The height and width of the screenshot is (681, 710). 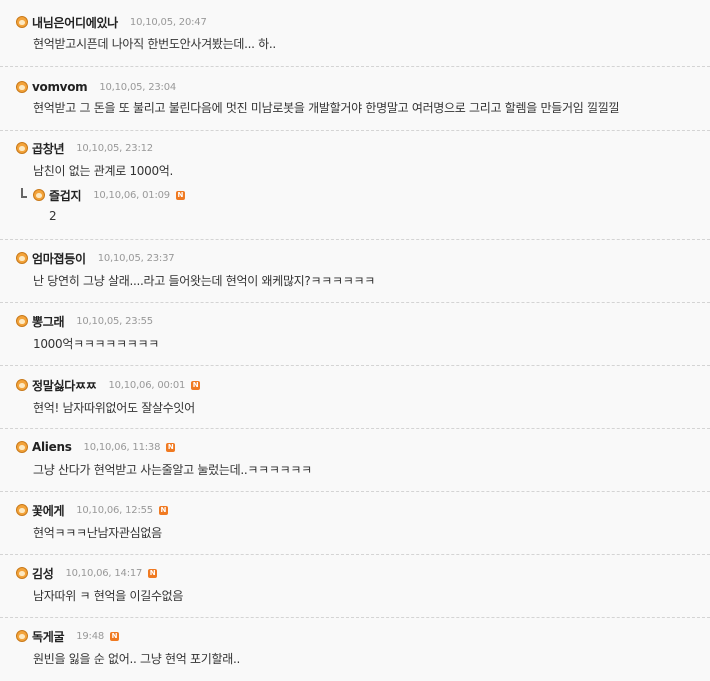 I want to click on comment-author: 엄마졉등이, so click(x=59, y=258).